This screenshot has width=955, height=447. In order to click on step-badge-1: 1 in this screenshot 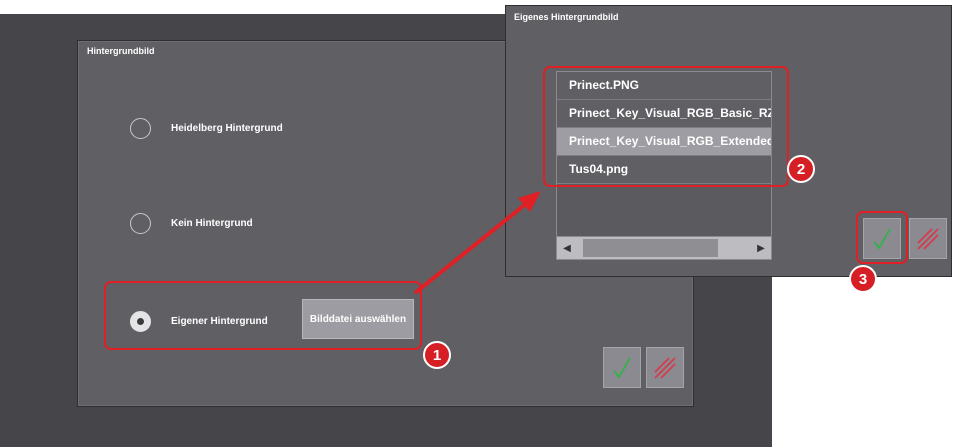, I will do `click(437, 355)`.